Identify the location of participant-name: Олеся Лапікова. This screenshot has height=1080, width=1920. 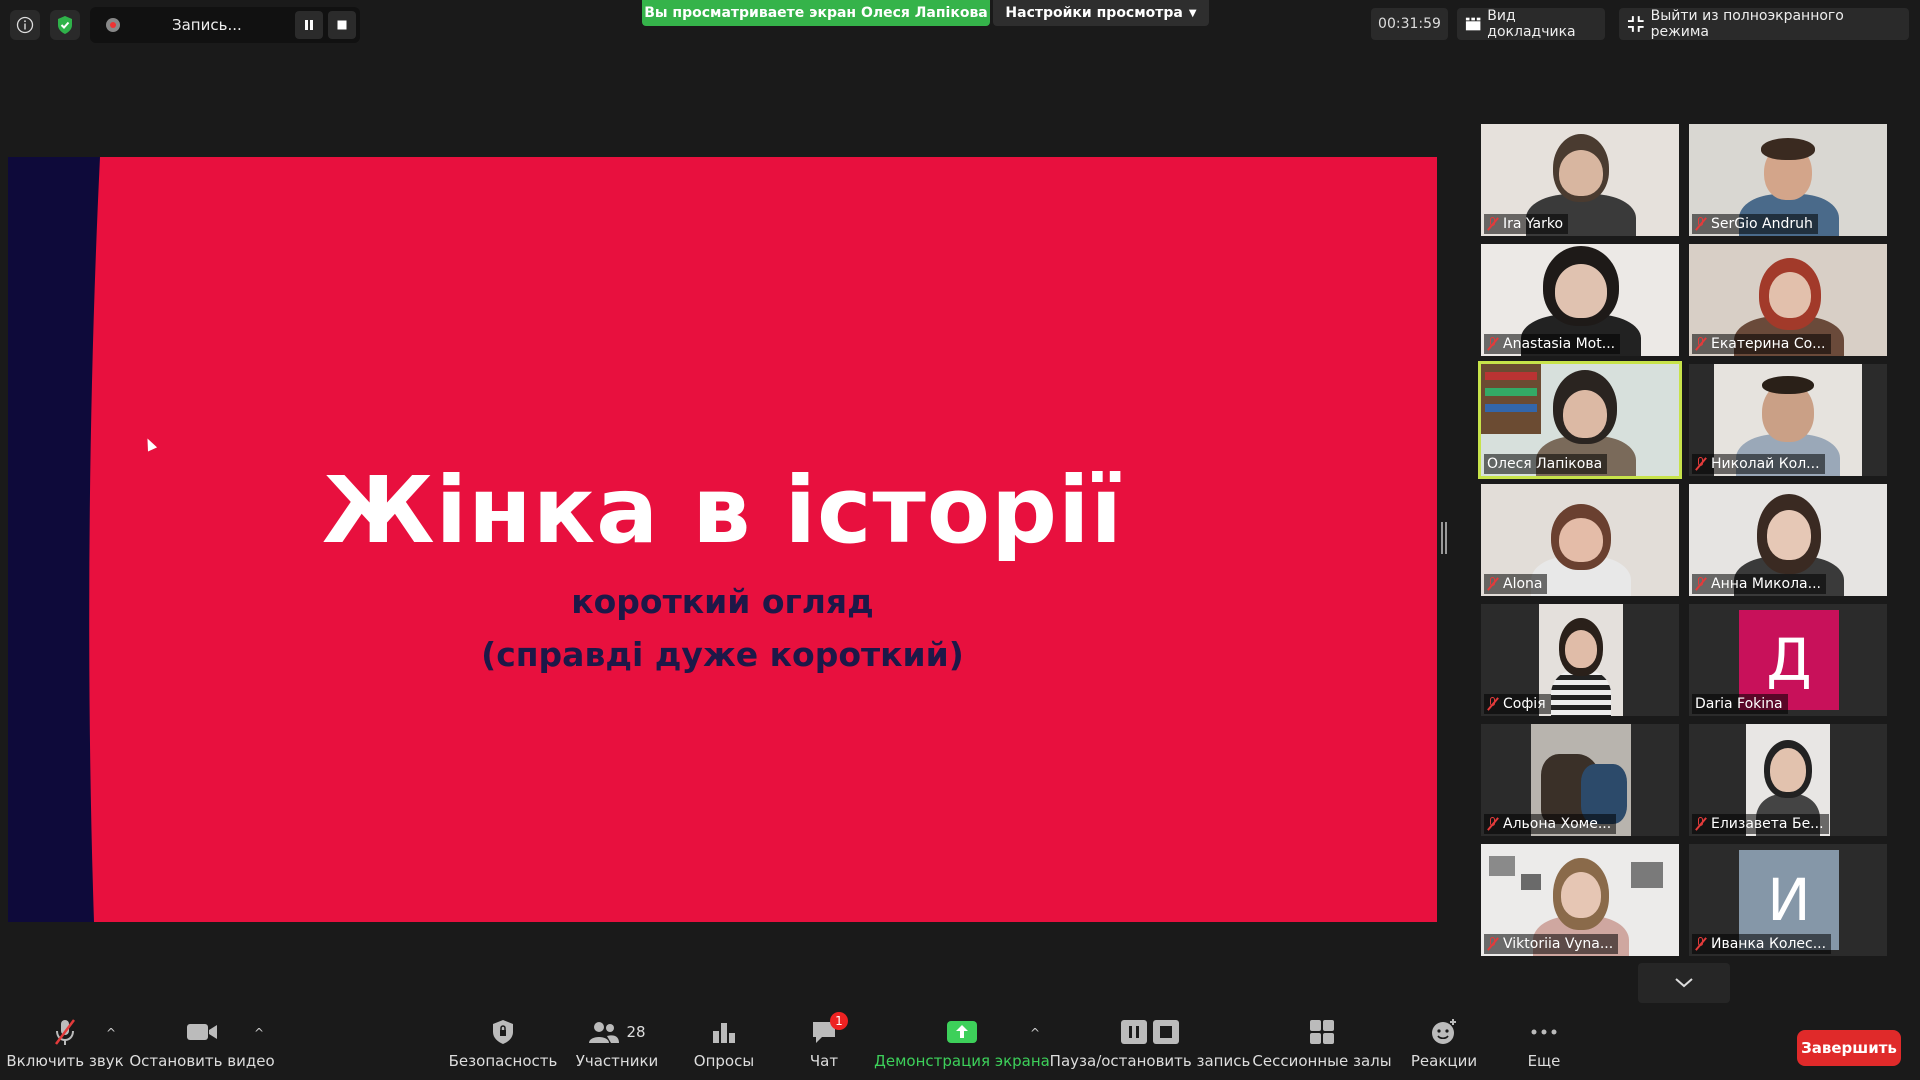
(1545, 464).